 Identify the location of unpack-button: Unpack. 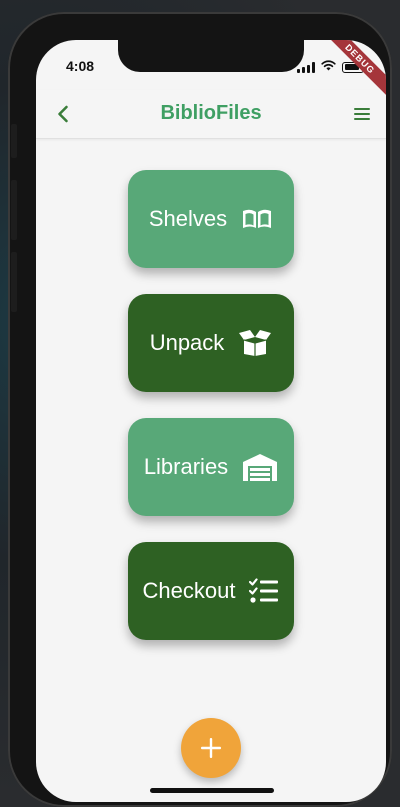
(211, 343).